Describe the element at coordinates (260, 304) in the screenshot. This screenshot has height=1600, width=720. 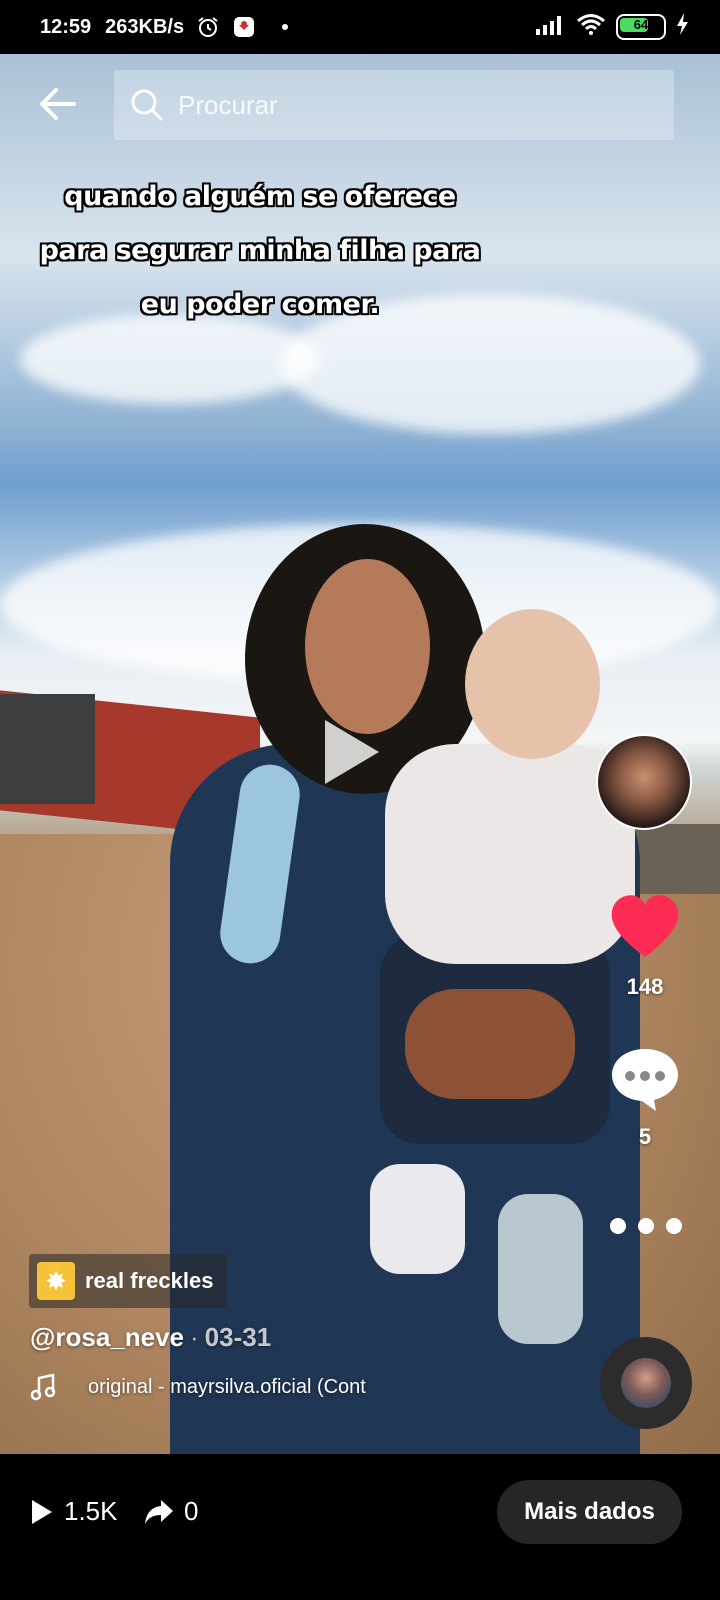
I see `caption-line: eu poder comer.` at that location.